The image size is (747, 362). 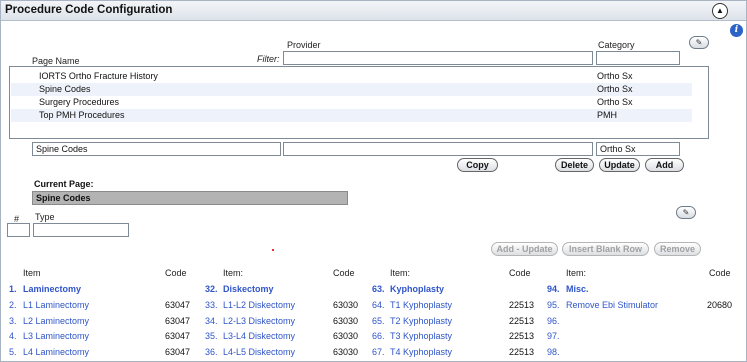 What do you see at coordinates (56, 305) in the screenshot?
I see `table-row-item: L1 Laminectomy` at bounding box center [56, 305].